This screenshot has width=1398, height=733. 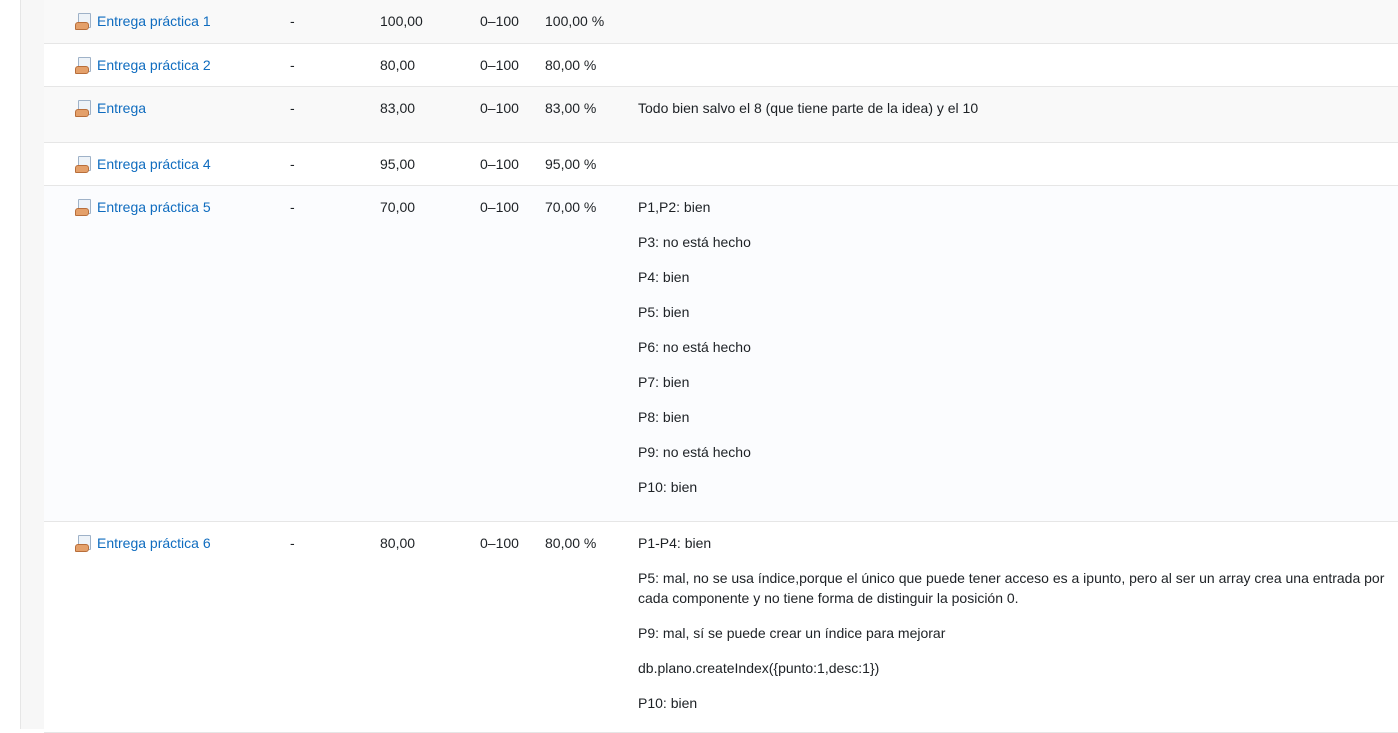 What do you see at coordinates (664, 416) in the screenshot?
I see `feedback-line: P8: bien` at bounding box center [664, 416].